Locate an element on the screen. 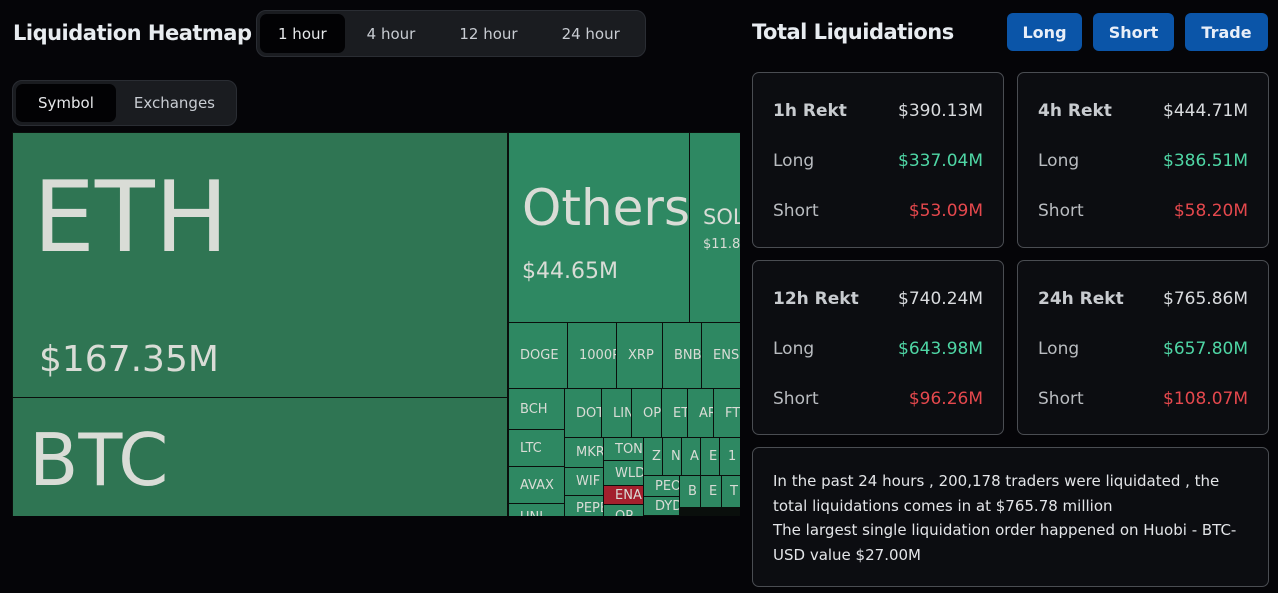  tile-label: BTC is located at coordinates (99, 460).